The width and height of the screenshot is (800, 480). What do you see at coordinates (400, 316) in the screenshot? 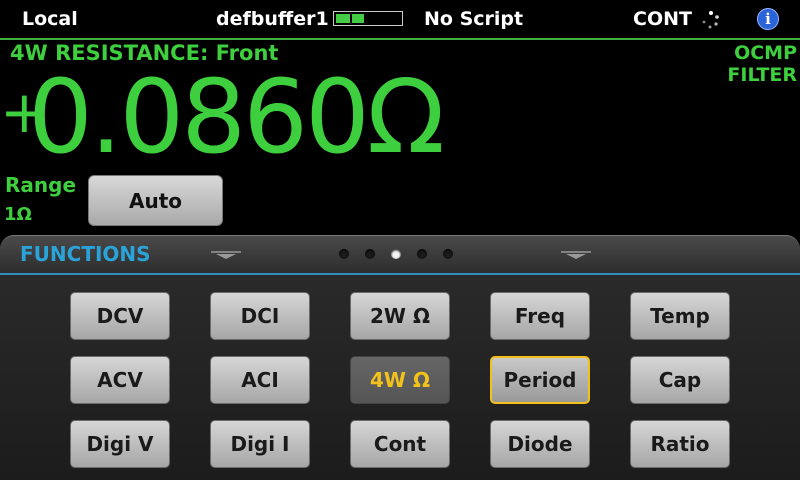
I see `function-button: 2W Ω` at bounding box center [400, 316].